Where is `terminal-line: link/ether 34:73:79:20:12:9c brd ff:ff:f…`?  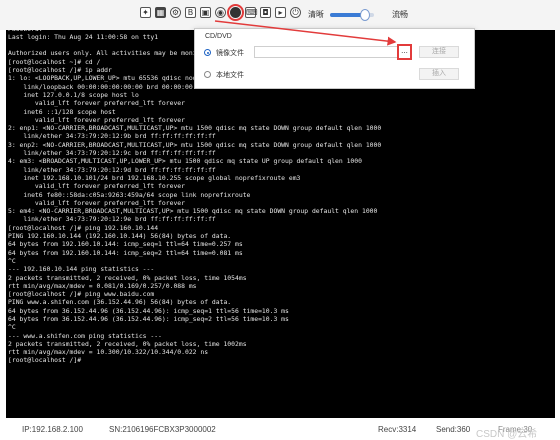
terminal-line: link/ether 34:73:79:20:12:9c brd ff:ff:f… is located at coordinates (112, 153).